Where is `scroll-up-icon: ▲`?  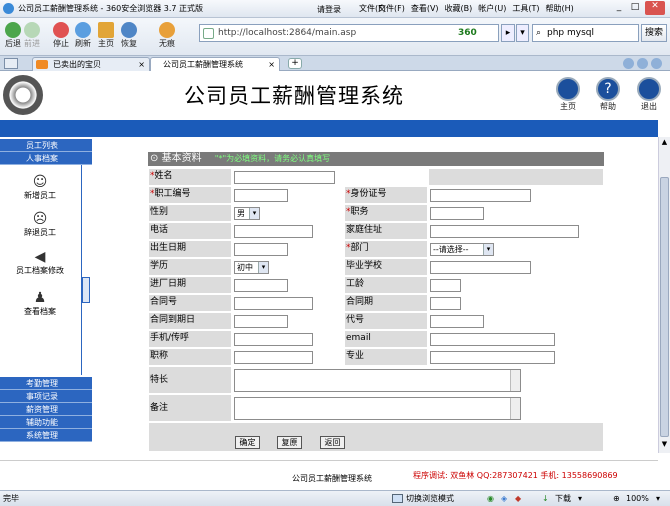
scroll-up-icon: ▲ is located at coordinates (664, 143).